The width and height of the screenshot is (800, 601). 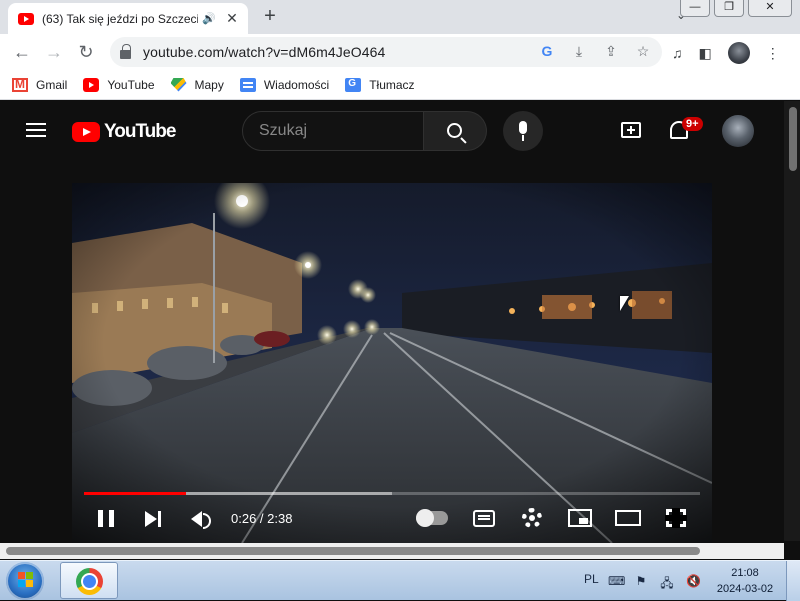 I want to click on keyboard-icon: ⌨, so click(x=616, y=584).